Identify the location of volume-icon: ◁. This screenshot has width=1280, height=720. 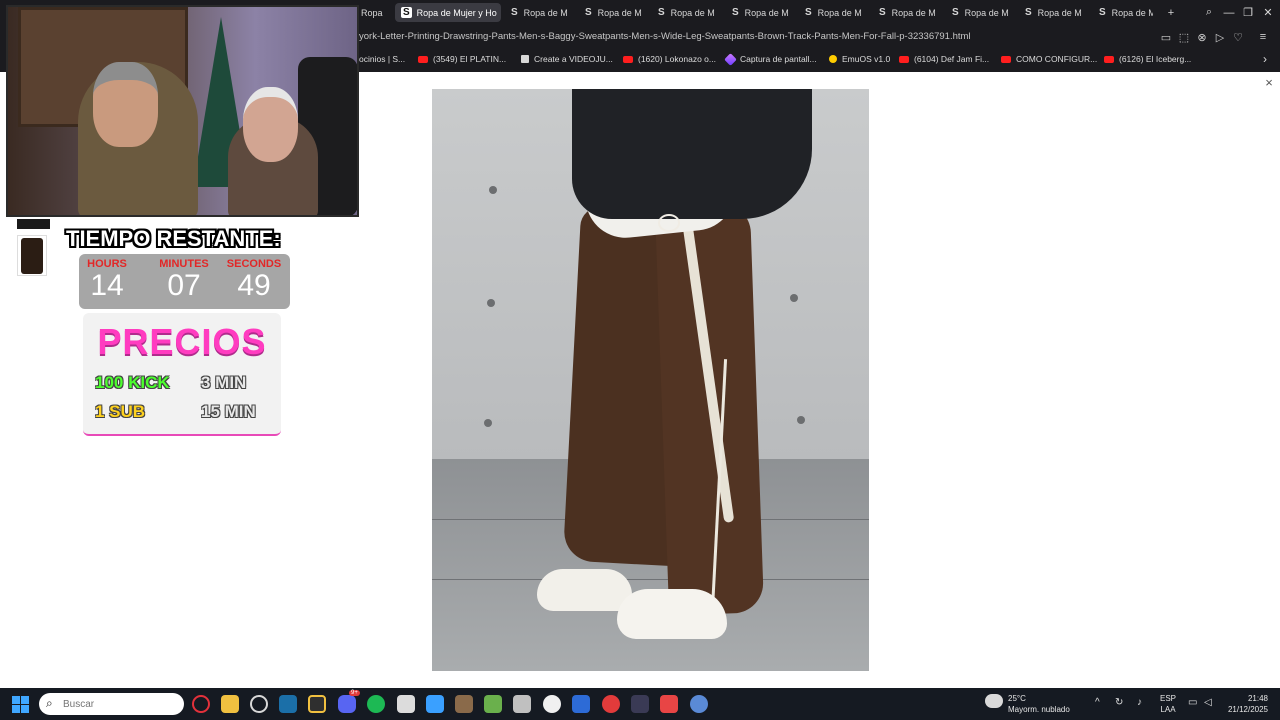
(1208, 702).